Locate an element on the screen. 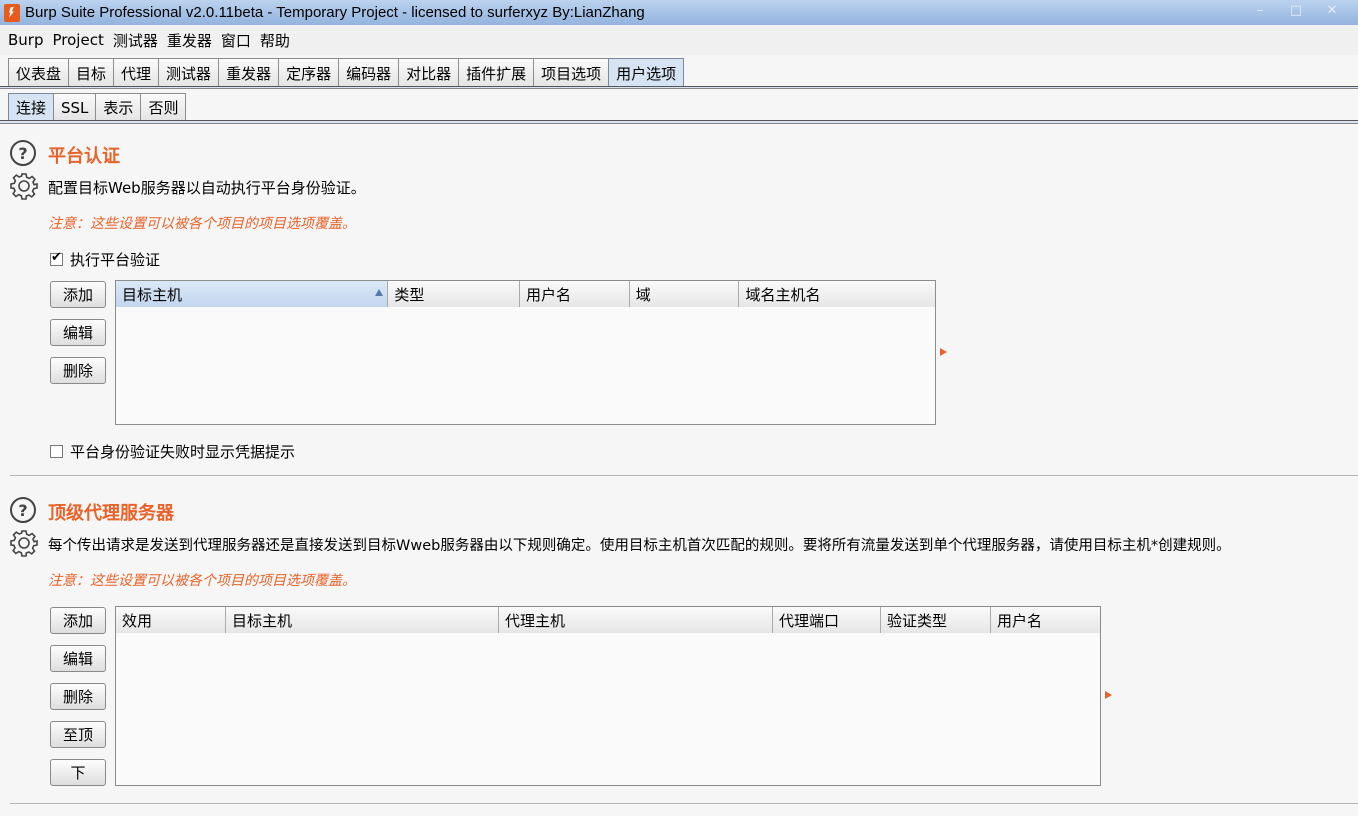 Image resolution: width=1358 pixels, height=816 pixels. tab-project-options: 项目选项 is located at coordinates (571, 72).